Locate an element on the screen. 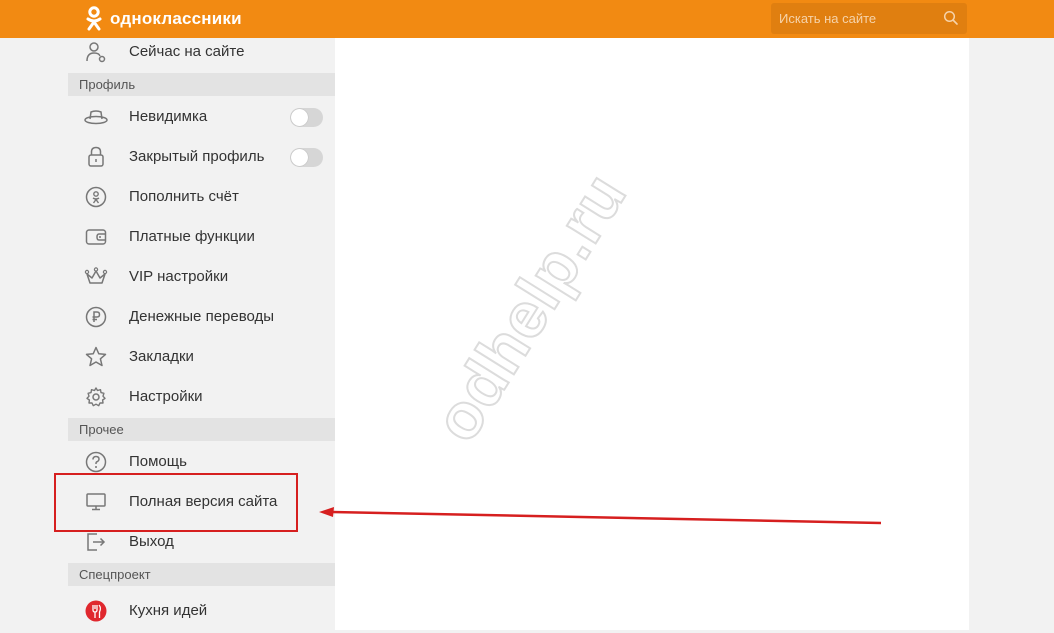 Image resolution: width=1054 pixels, height=633 pixels. sidebar-item-bookmarks: Закладки is located at coordinates (201, 357).